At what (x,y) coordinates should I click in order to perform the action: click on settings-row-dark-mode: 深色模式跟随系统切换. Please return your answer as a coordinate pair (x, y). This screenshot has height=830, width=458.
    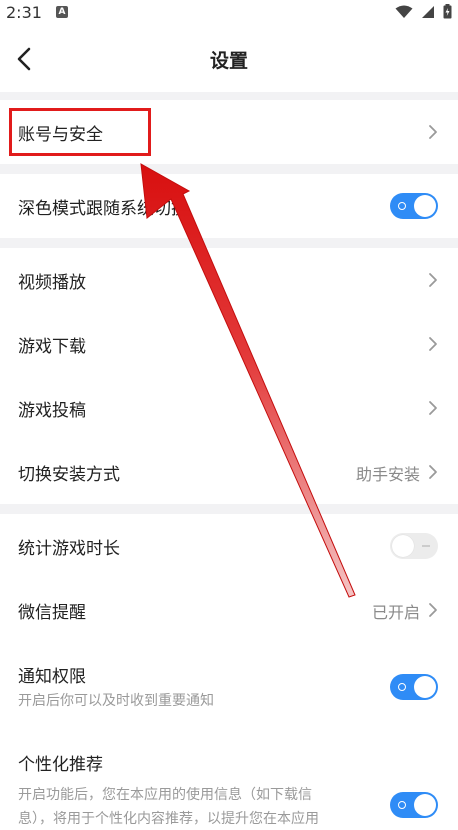
    Looking at the image, I should click on (229, 206).